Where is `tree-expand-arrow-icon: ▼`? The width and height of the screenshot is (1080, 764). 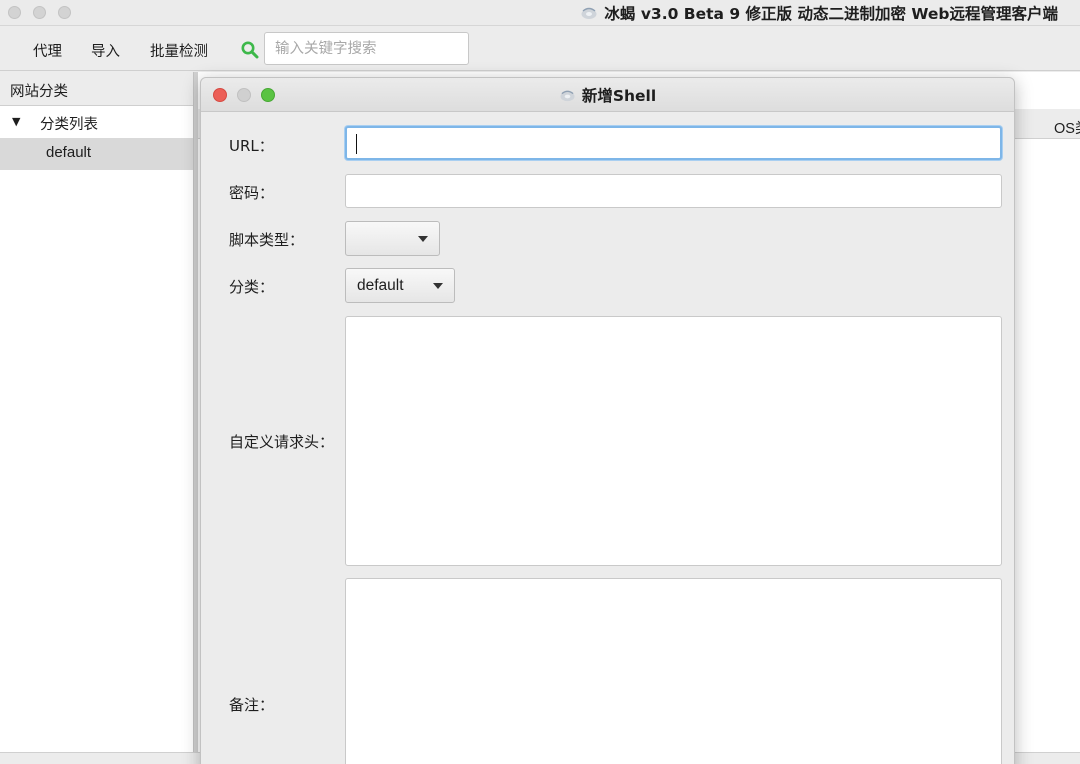
tree-expand-arrow-icon: ▼ is located at coordinates (16, 121).